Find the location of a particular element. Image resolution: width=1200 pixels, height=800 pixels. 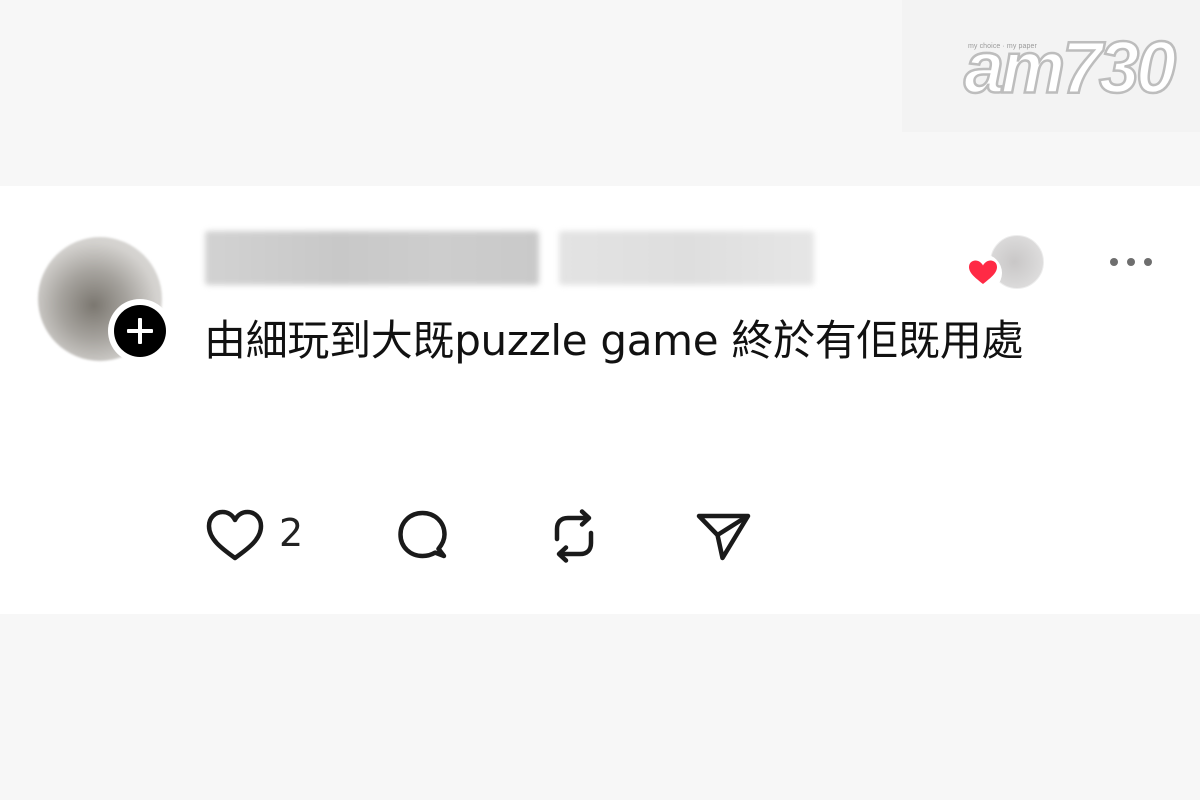

repost-button is located at coordinates (575, 537).